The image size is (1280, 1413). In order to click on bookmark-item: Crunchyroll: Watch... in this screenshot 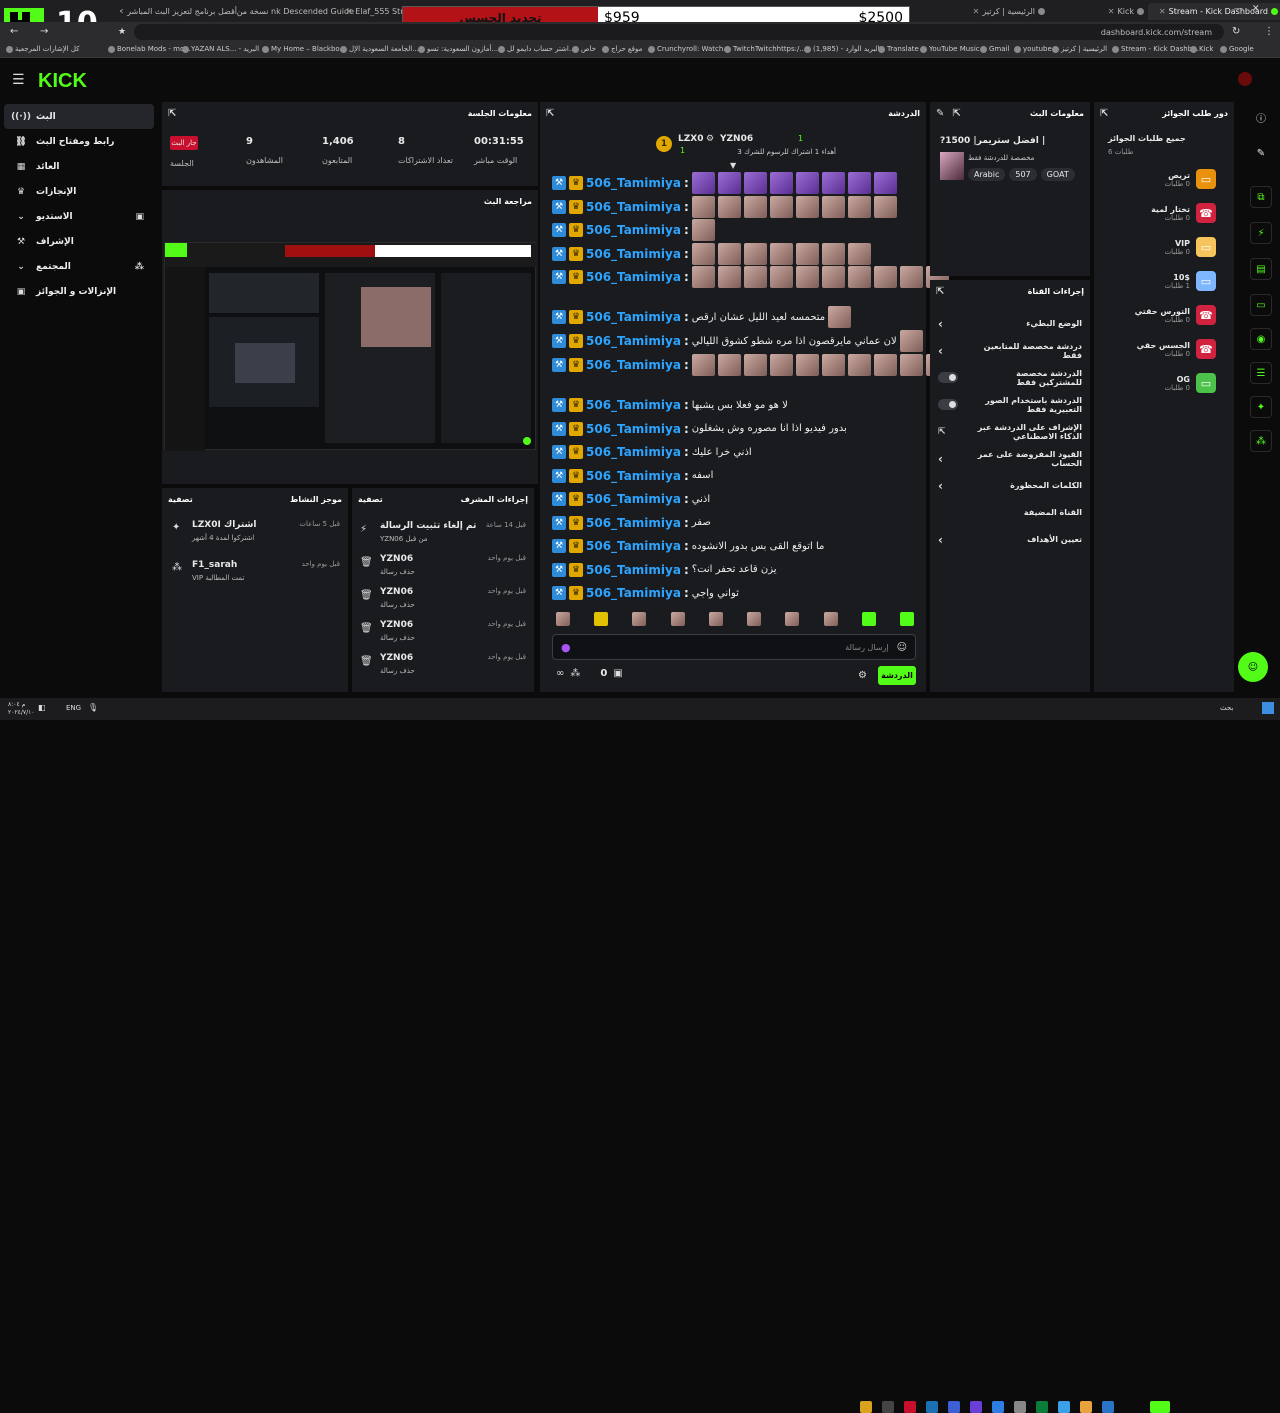, I will do `click(689, 49)`.